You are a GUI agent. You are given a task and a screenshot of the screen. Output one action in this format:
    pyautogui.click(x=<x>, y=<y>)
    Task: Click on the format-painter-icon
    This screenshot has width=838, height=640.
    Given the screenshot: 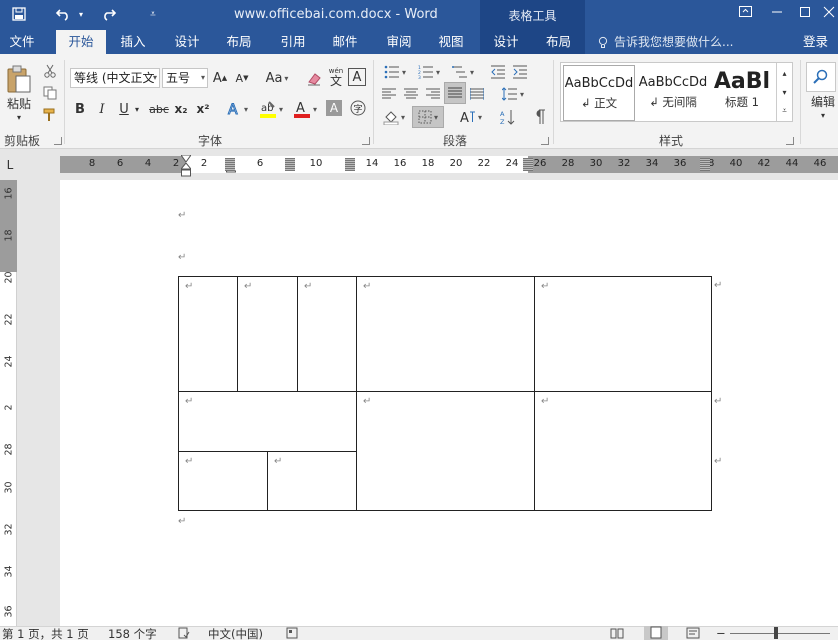 What is the action you would take?
    pyautogui.click(x=50, y=115)
    